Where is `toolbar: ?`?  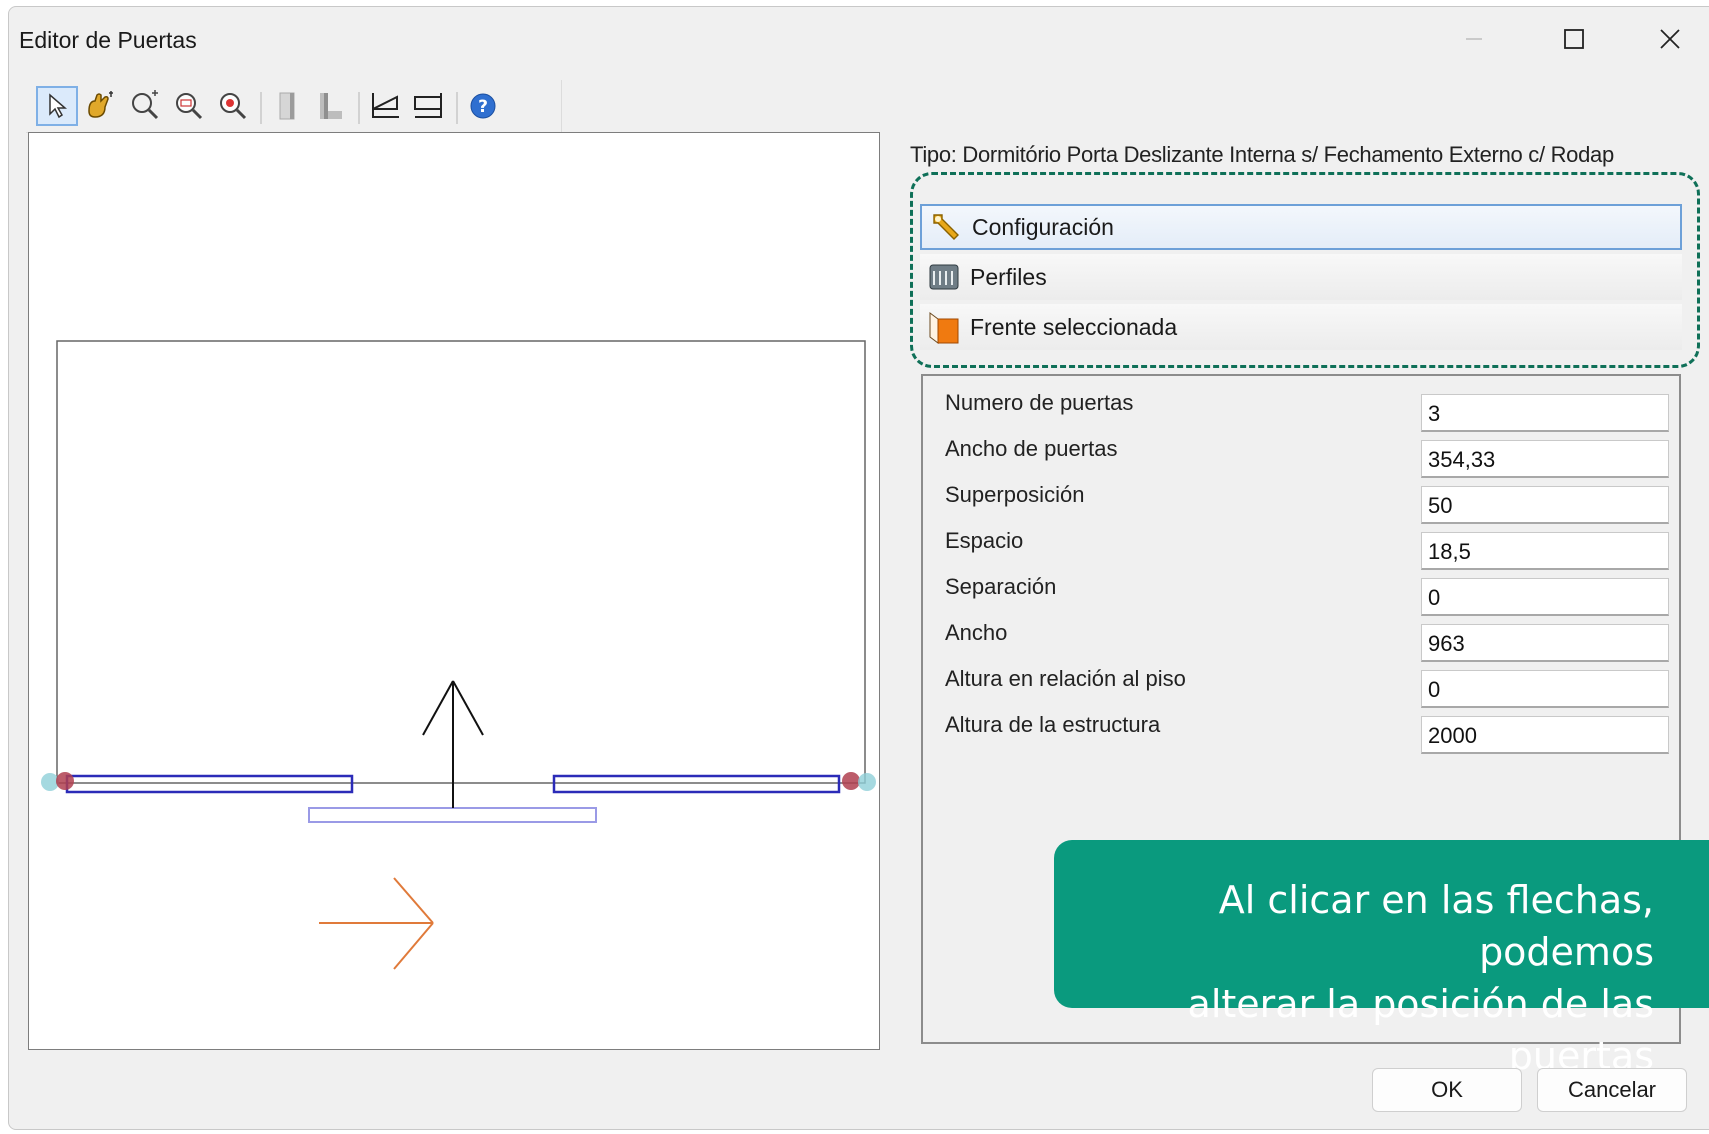 toolbar: ? is located at coordinates (294, 106).